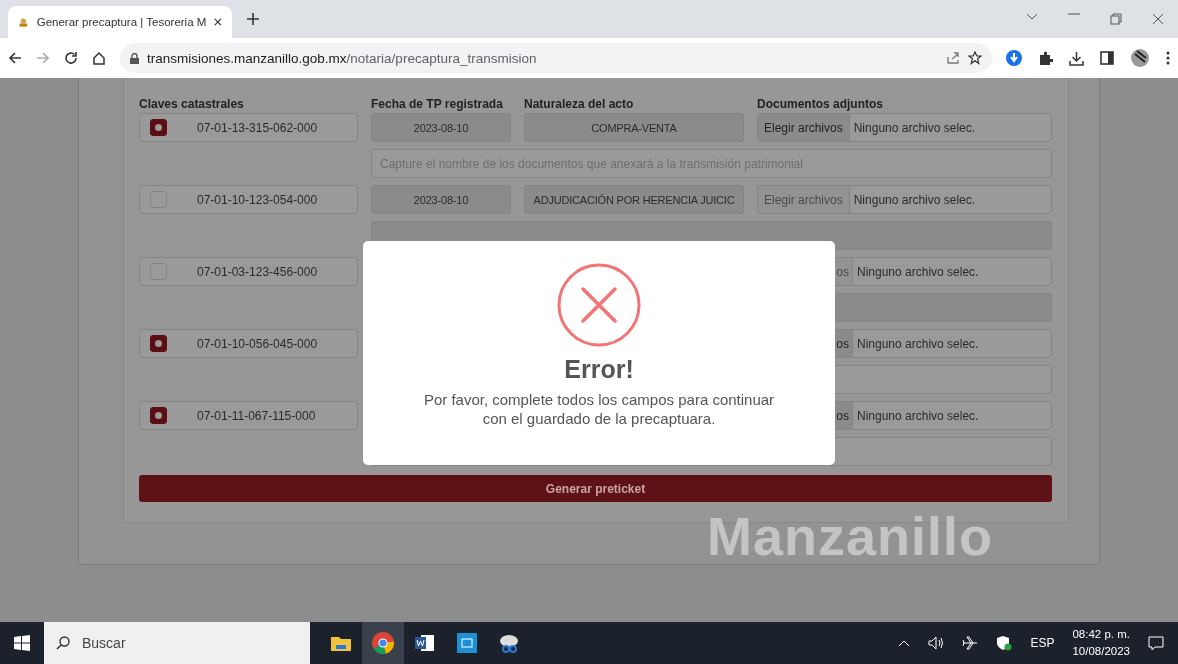 The height and width of the screenshot is (664, 1178). What do you see at coordinates (22, 643) in the screenshot?
I see `windows-start-icon` at bounding box center [22, 643].